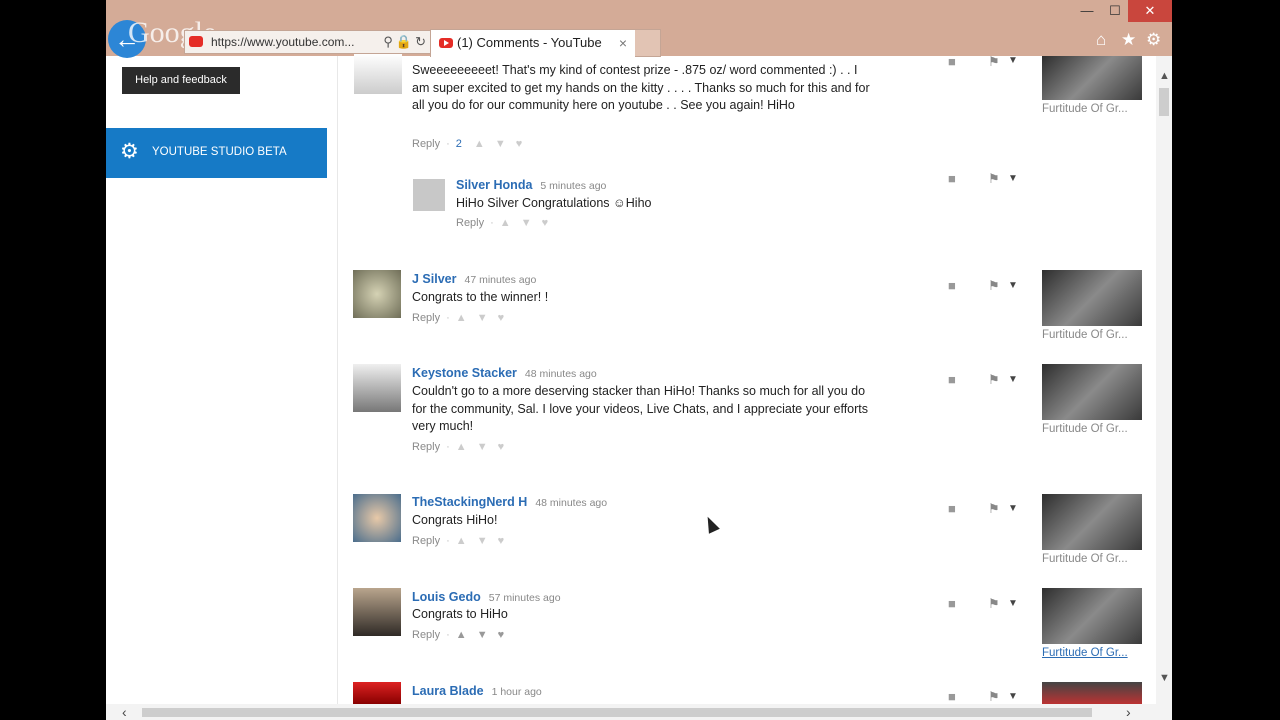 This screenshot has height=720, width=1280. I want to click on refresh-icon: ↻, so click(422, 41).